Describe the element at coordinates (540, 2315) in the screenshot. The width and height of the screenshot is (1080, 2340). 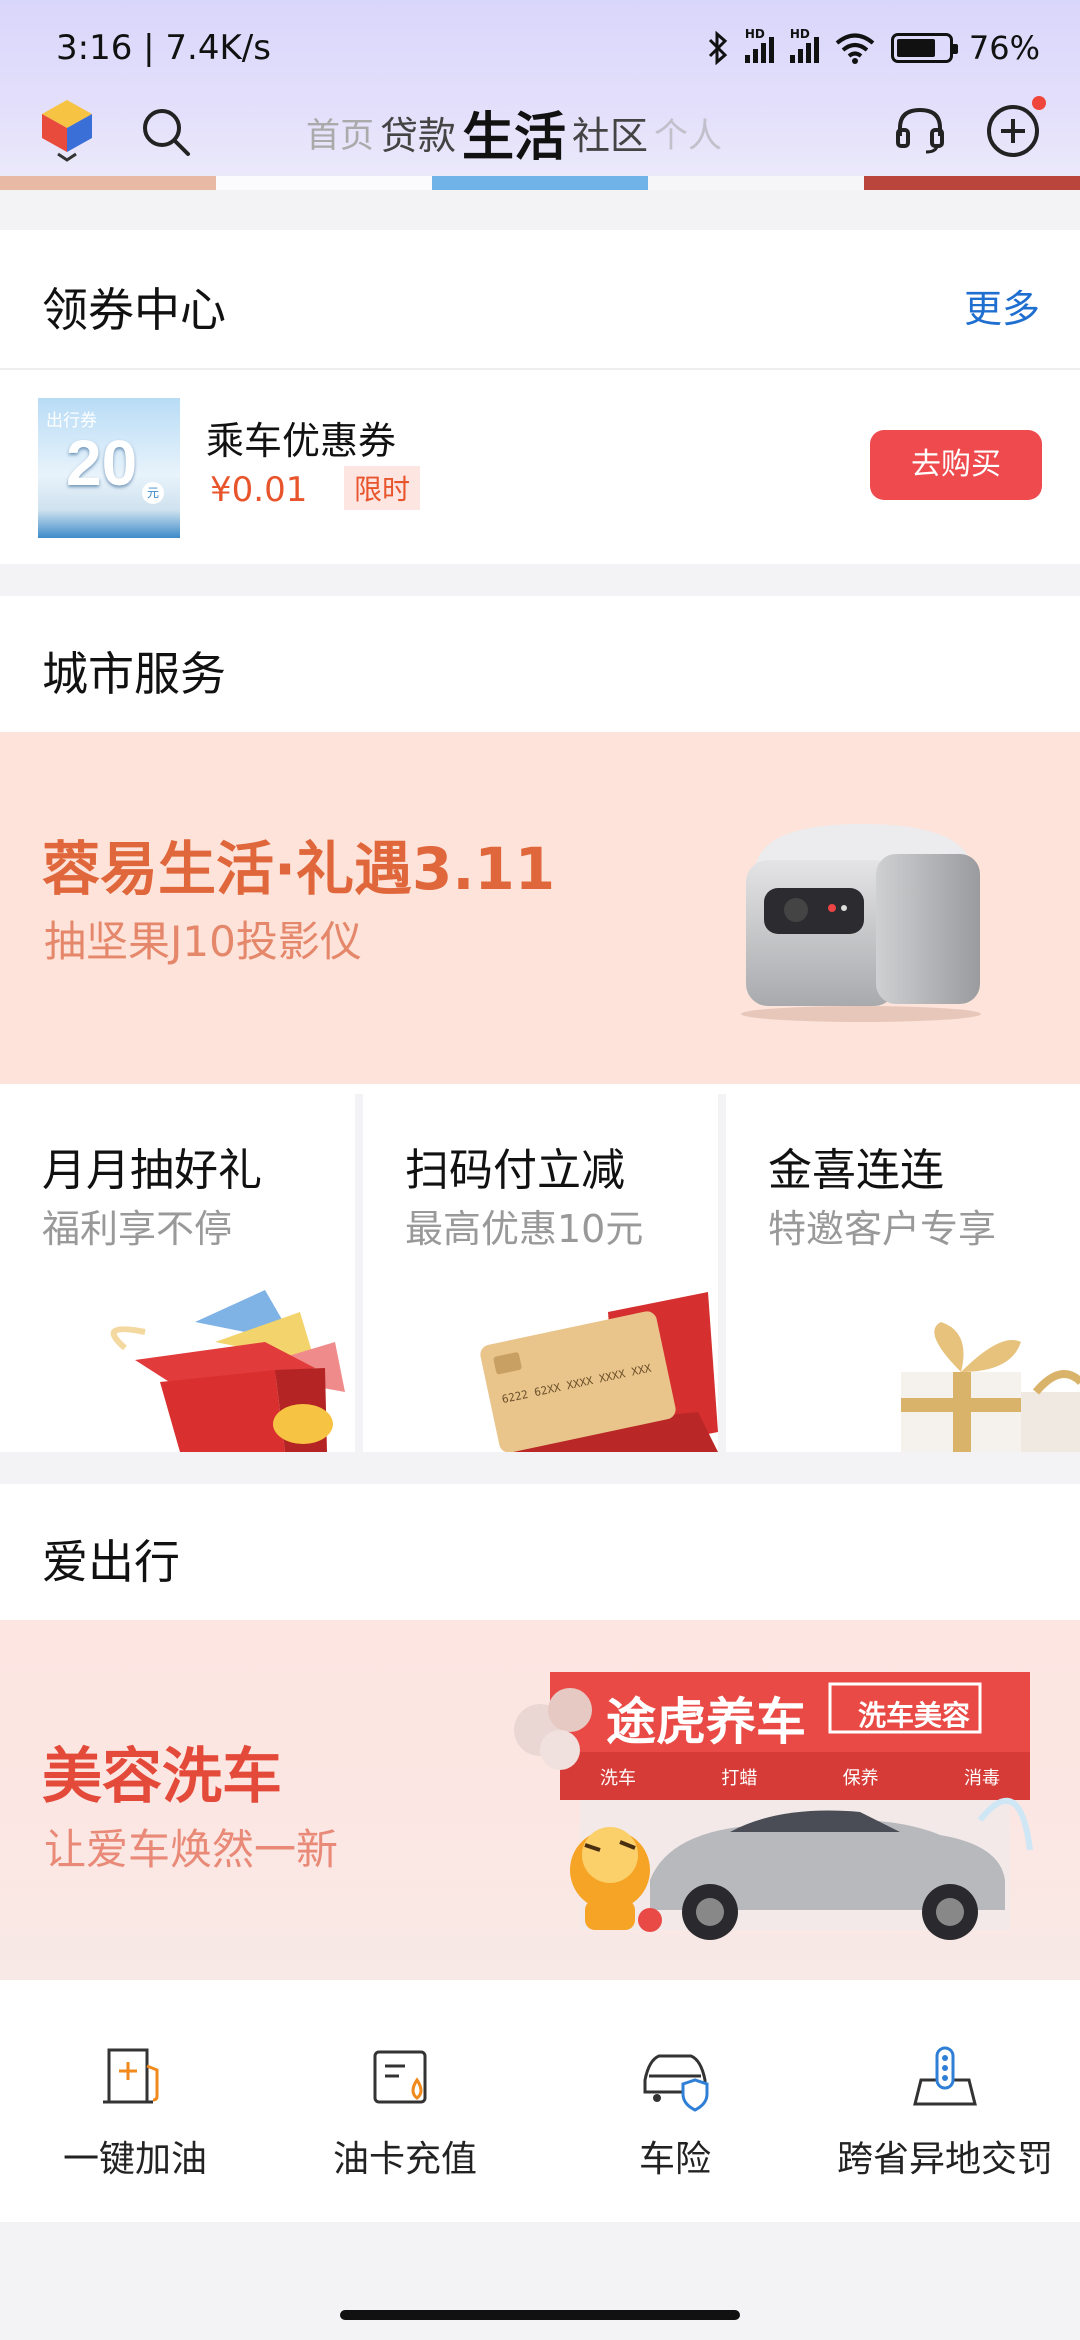
I see `home-indicator` at that location.